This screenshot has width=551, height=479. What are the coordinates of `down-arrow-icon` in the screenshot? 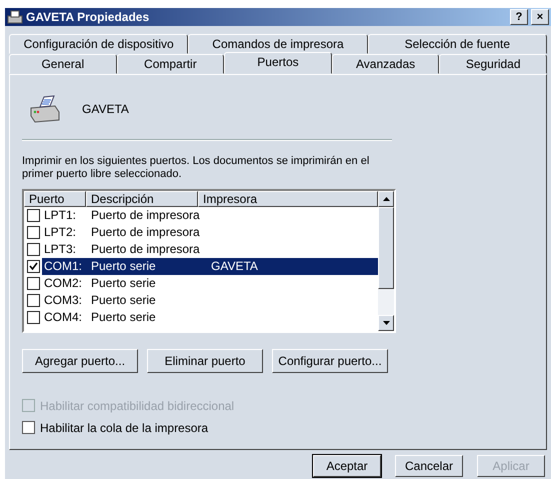 It's located at (386, 322).